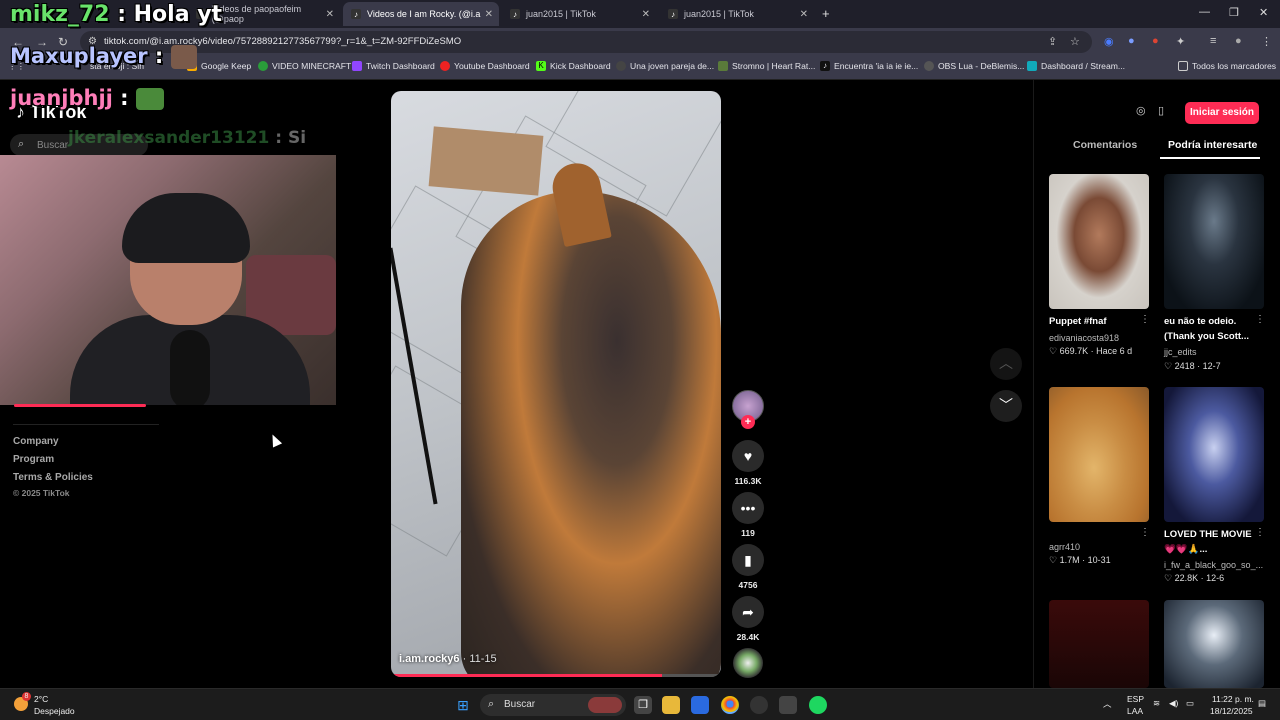 This screenshot has width=1280, height=720. I want to click on tray-chevron-icon: ︿, so click(1107, 704).